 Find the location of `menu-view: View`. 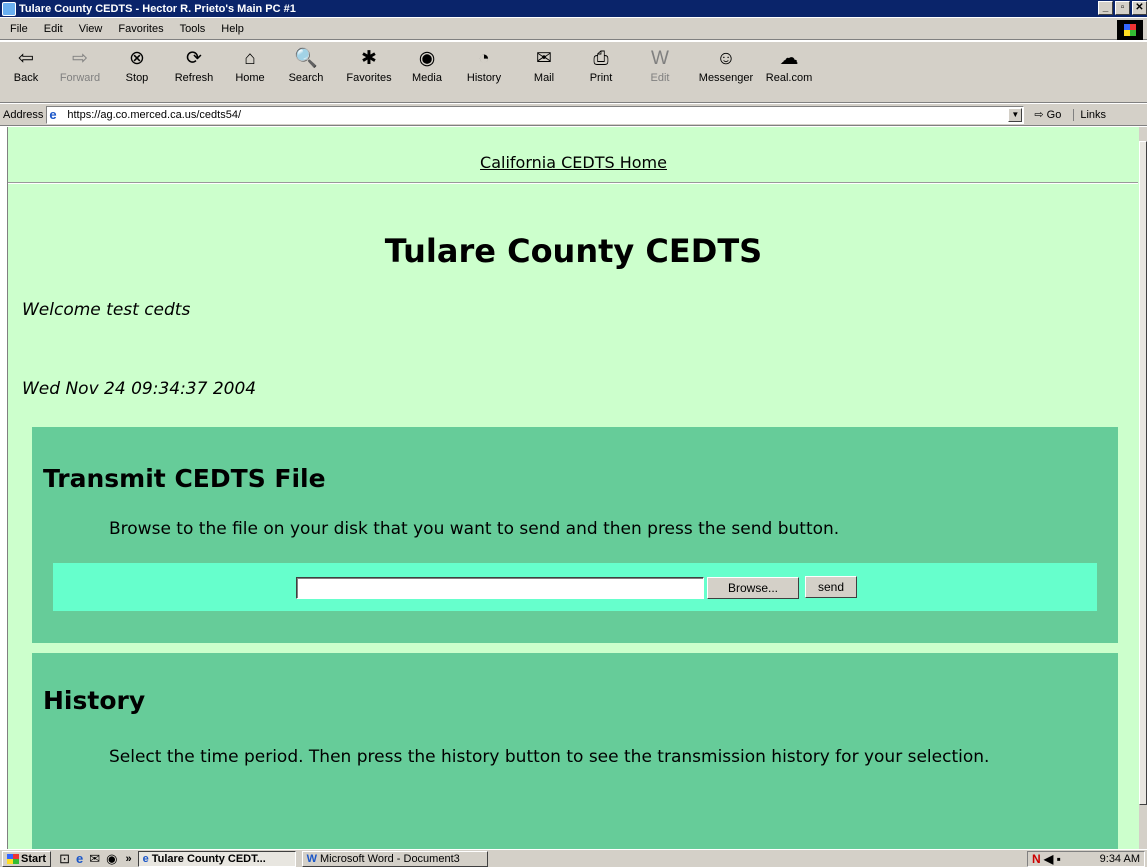

menu-view: View is located at coordinates (91, 29).